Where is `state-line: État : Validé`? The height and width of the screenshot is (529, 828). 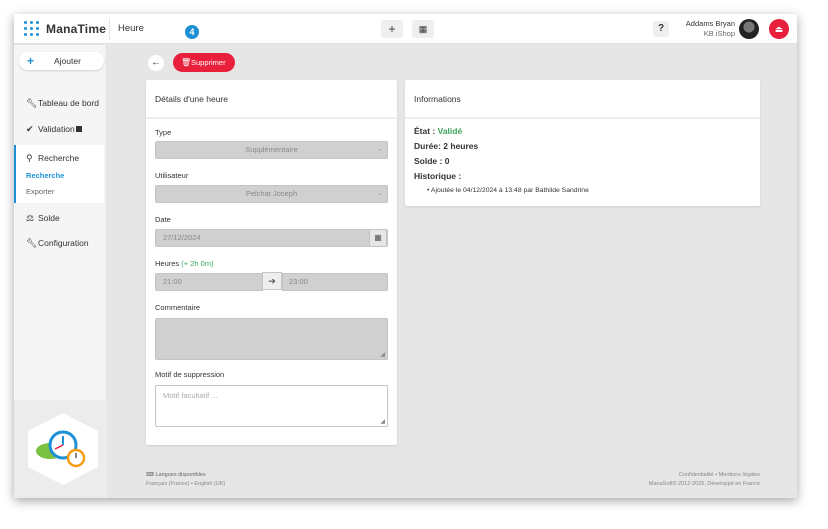
state-line: État : Validé is located at coordinates (438, 131).